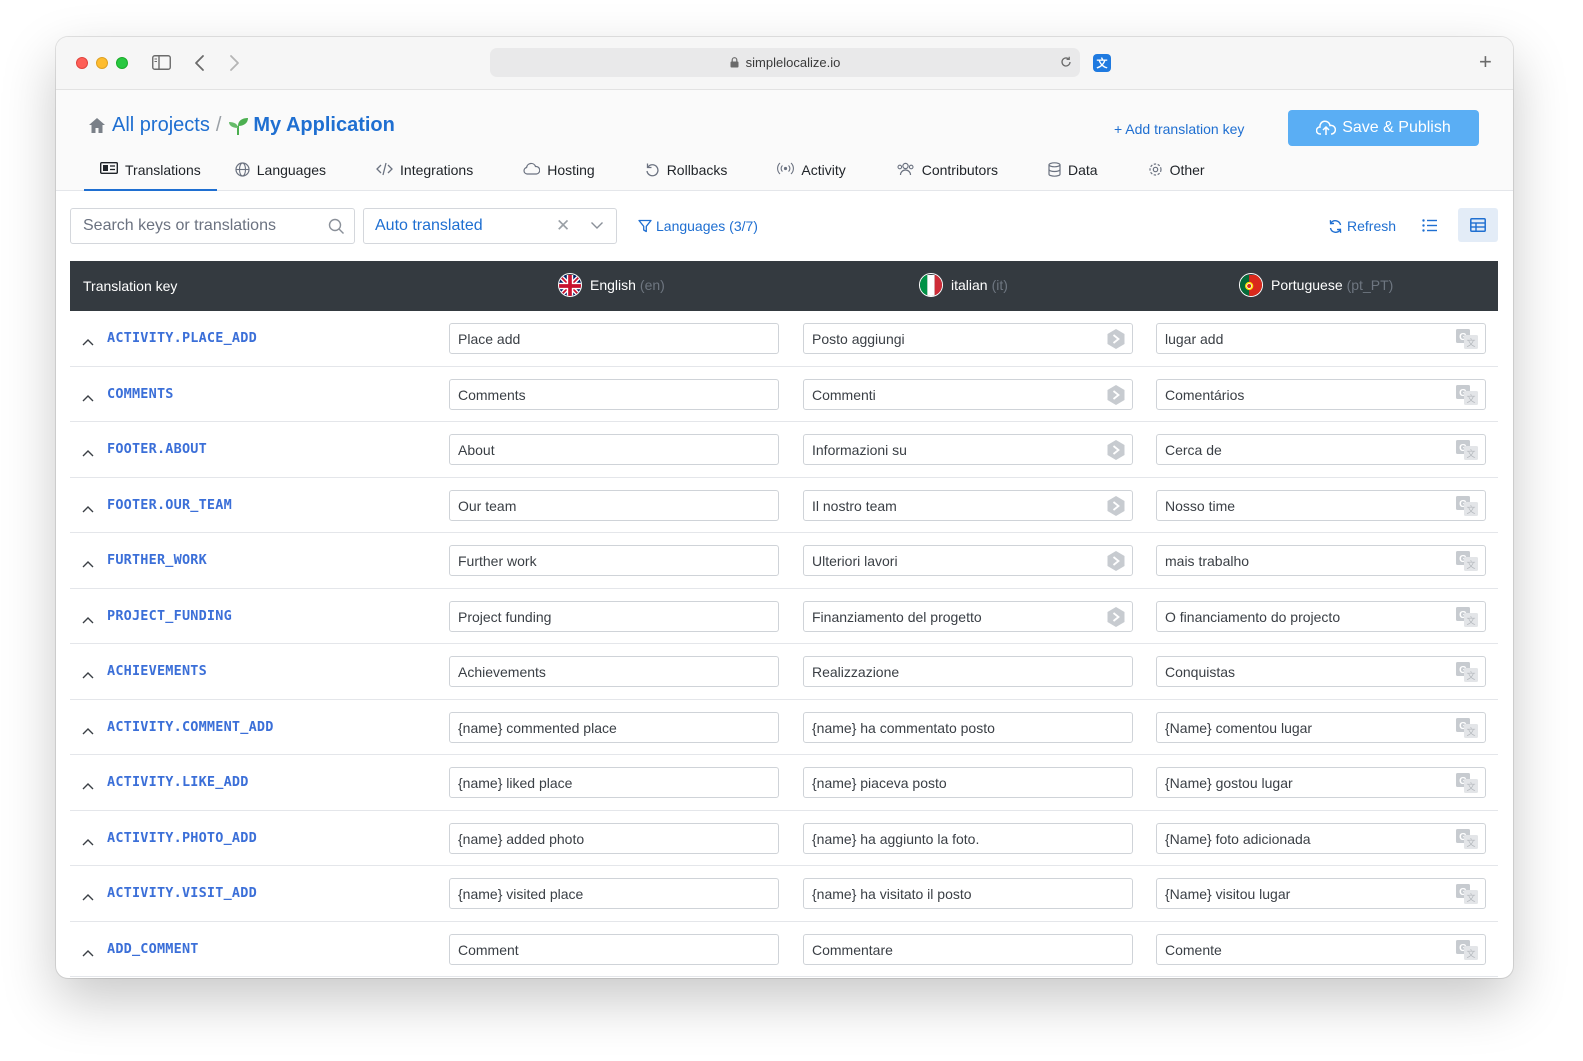  I want to click on translation-input-en: Our team, so click(614, 505).